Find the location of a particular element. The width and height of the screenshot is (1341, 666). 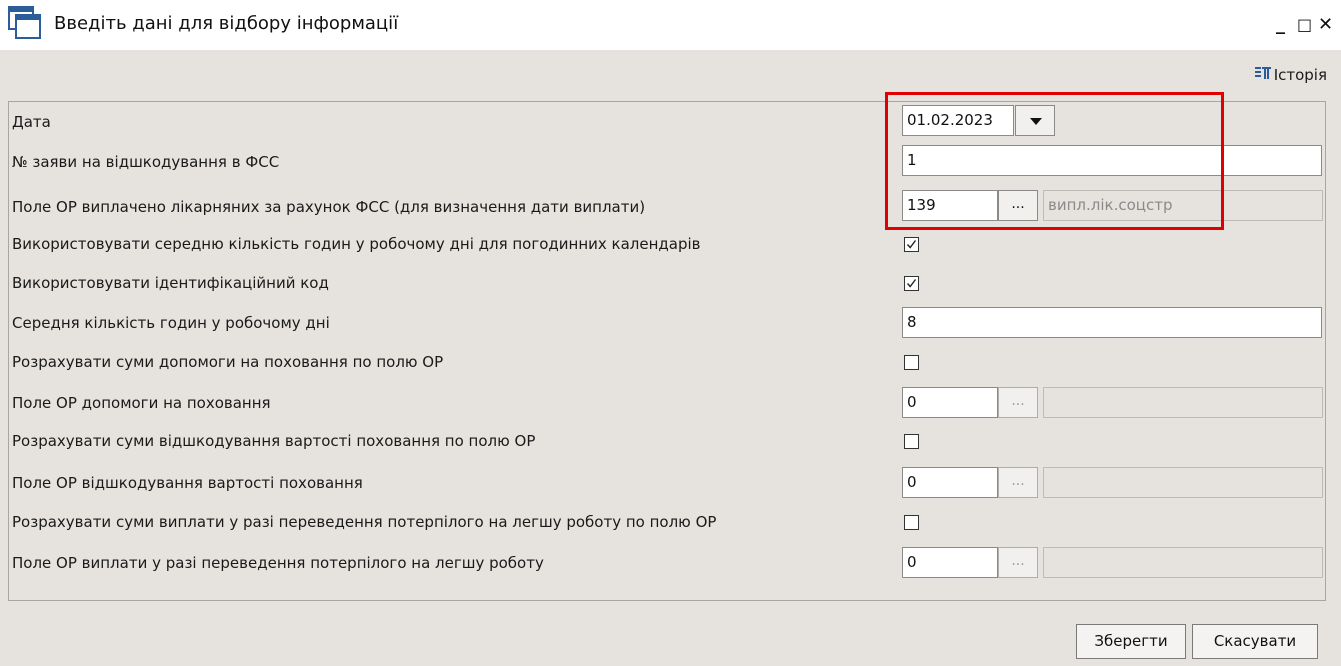

avg-hours-input: 8 is located at coordinates (1112, 322).